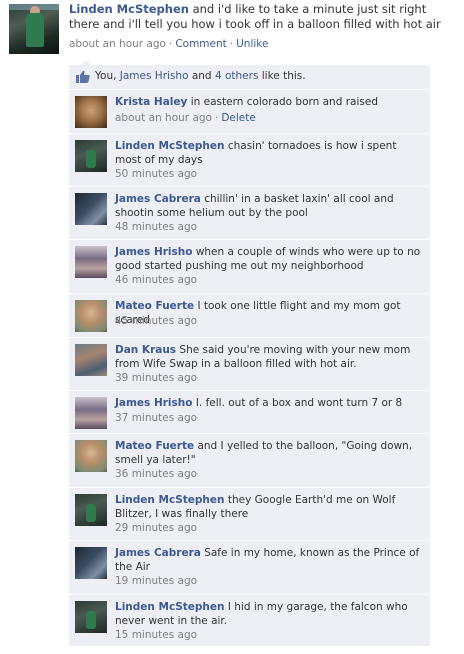  Describe the element at coordinates (252, 44) in the screenshot. I see `unlike-link: Unlike` at that location.